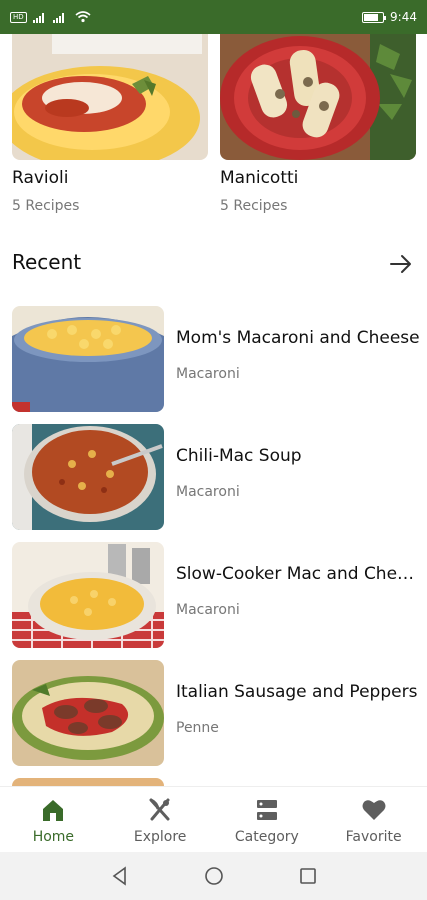 The image size is (427, 900). Describe the element at coordinates (374, 17) in the screenshot. I see `battery-icon` at that location.